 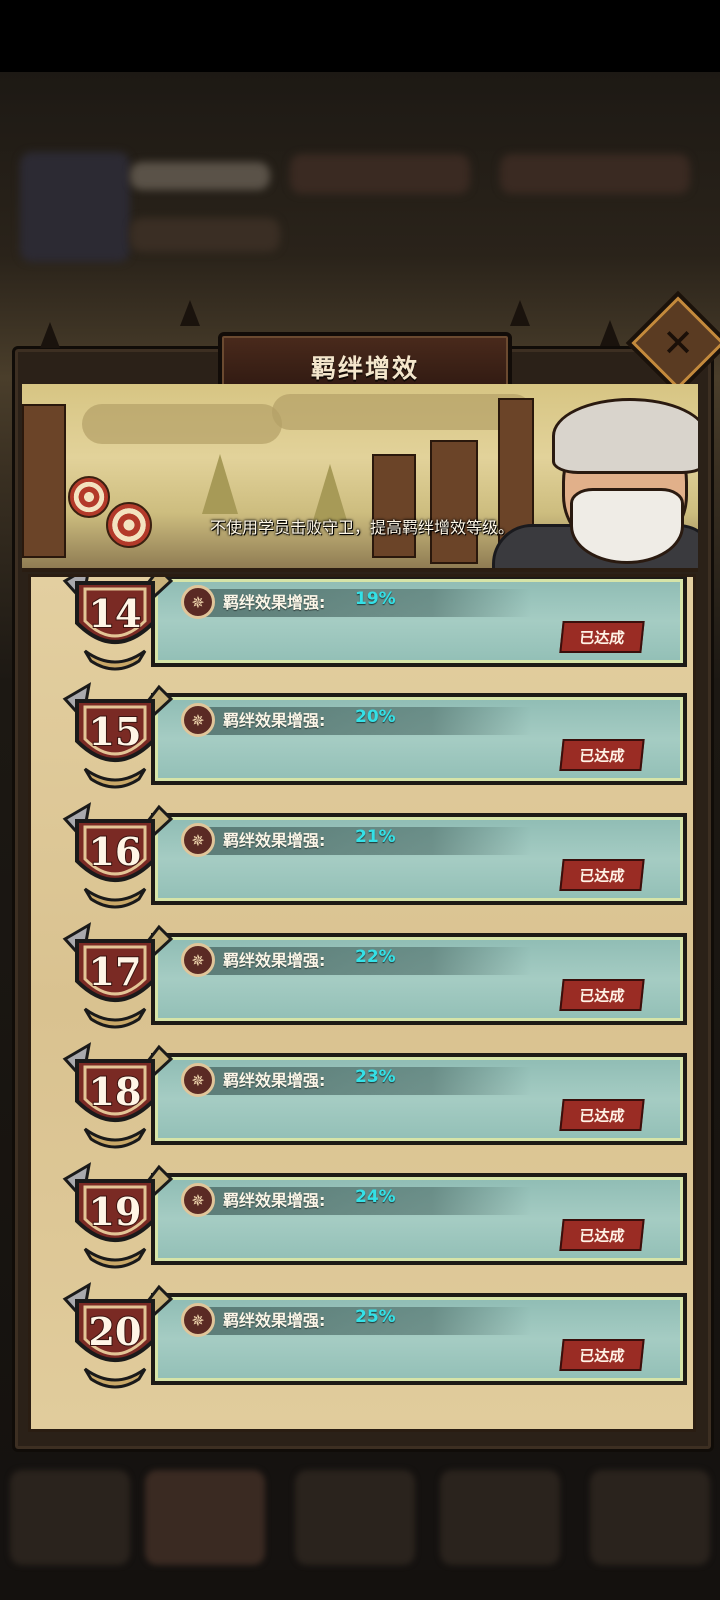 What do you see at coordinates (75, 207) in the screenshot?
I see `player-avatar` at bounding box center [75, 207].